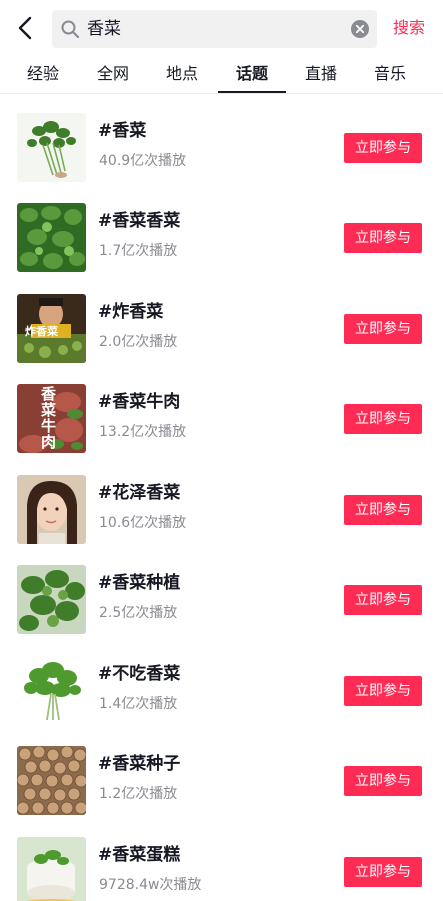  What do you see at coordinates (221, 683) in the screenshot?
I see `topic-row: #不吃香菜 1.4亿次播放 立即参与` at bounding box center [221, 683].